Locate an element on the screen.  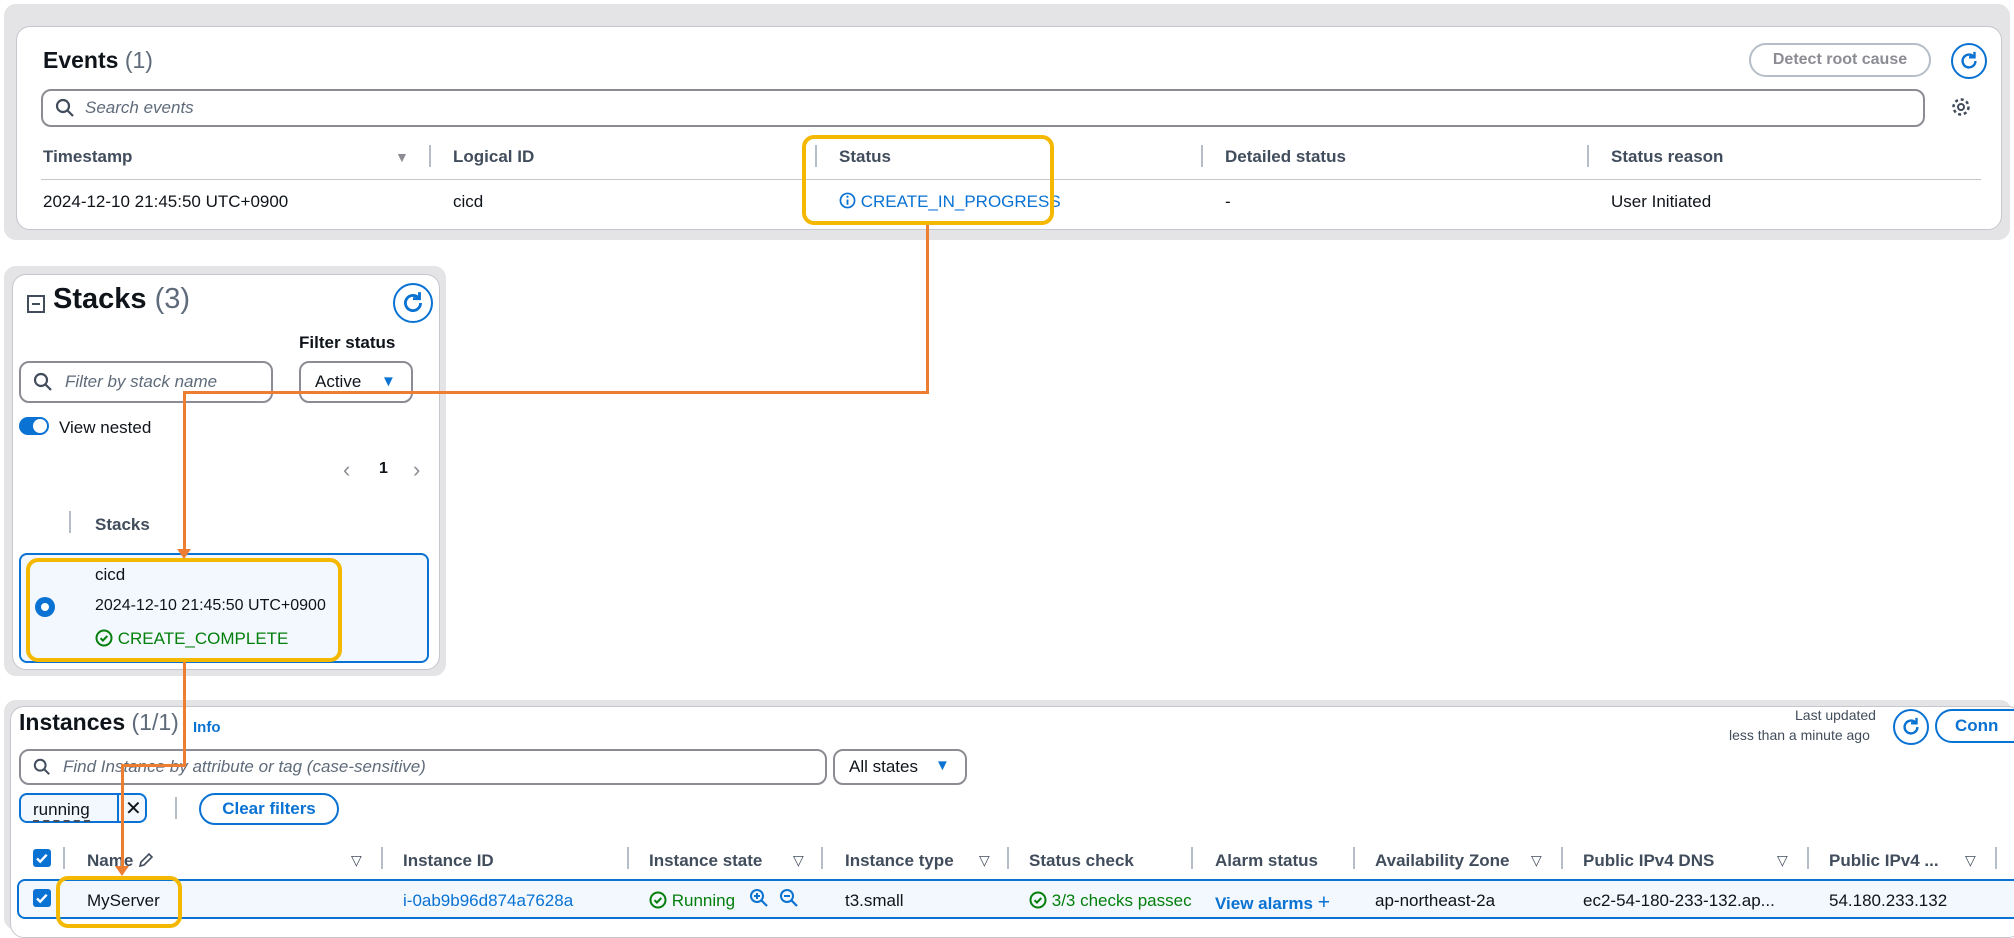
public-ip: 54.180.233.132 is located at coordinates (1888, 900).